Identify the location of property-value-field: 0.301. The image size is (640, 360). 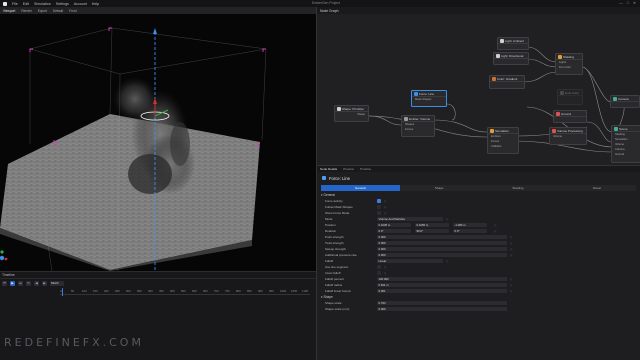
(442, 291).